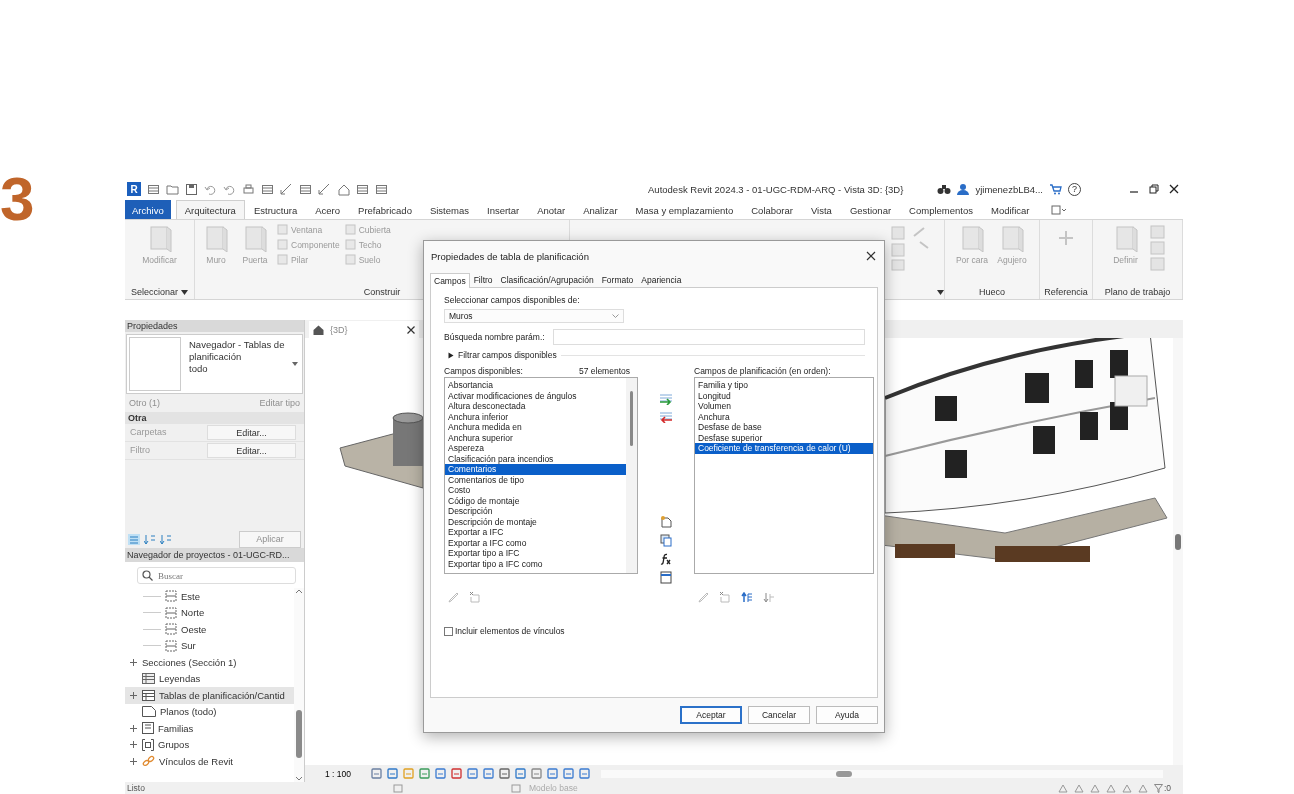  I want to click on tree-item: Planos (todo), so click(209, 711).